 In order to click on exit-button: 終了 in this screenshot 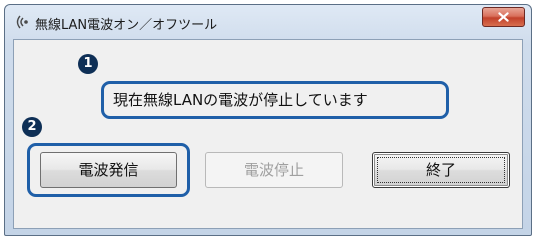, I will do `click(441, 170)`.